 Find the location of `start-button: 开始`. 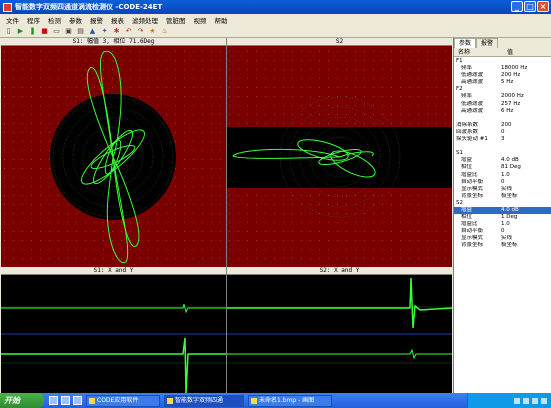

start-button: 开始 is located at coordinates (22, 400).